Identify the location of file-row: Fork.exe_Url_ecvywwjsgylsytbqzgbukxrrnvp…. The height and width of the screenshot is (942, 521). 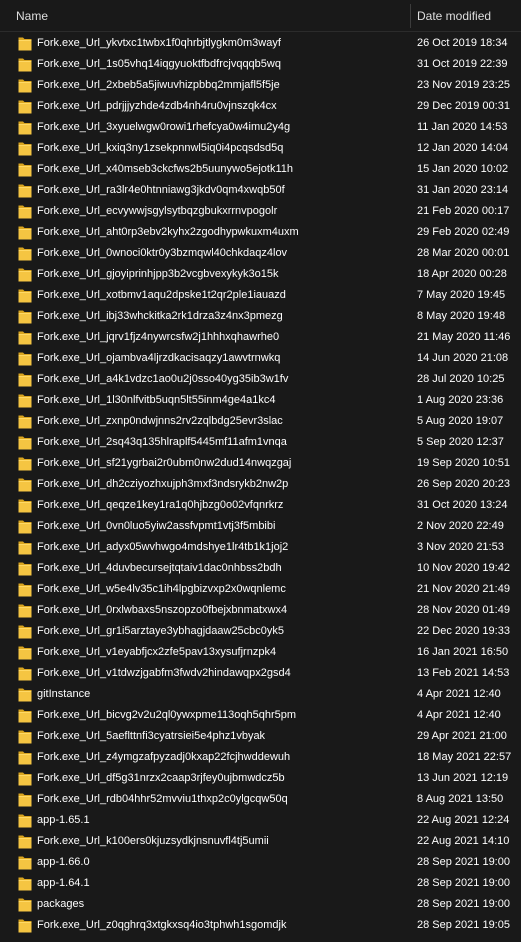
(260, 211).